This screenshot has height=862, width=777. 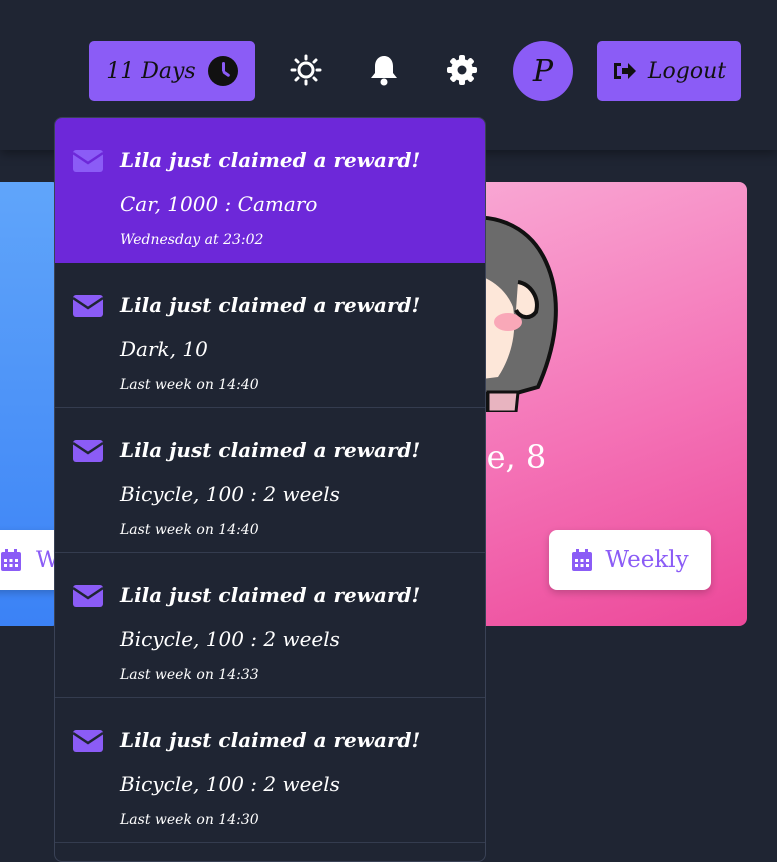 What do you see at coordinates (219, 204) in the screenshot?
I see `notification-body: Car, 1000 : Camaro` at bounding box center [219, 204].